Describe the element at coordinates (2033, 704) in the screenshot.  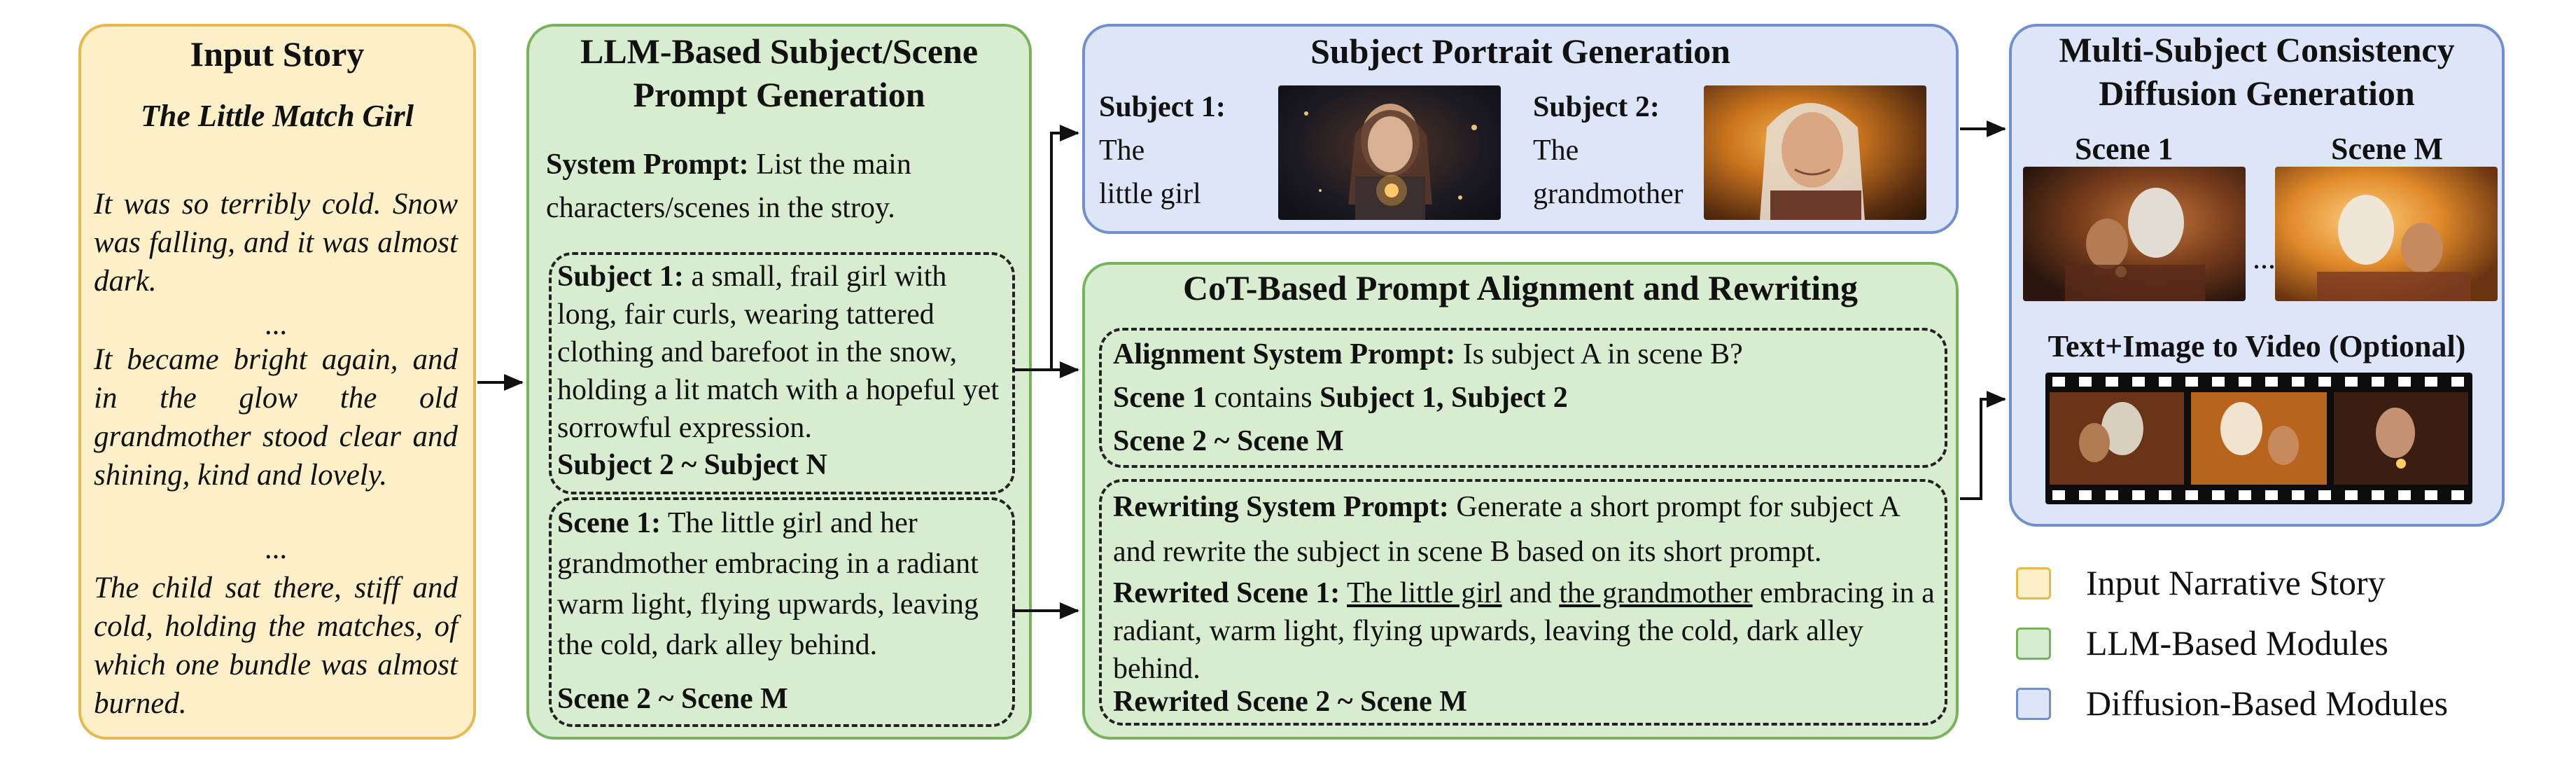
I see `legend-swatch-diffusion` at that location.